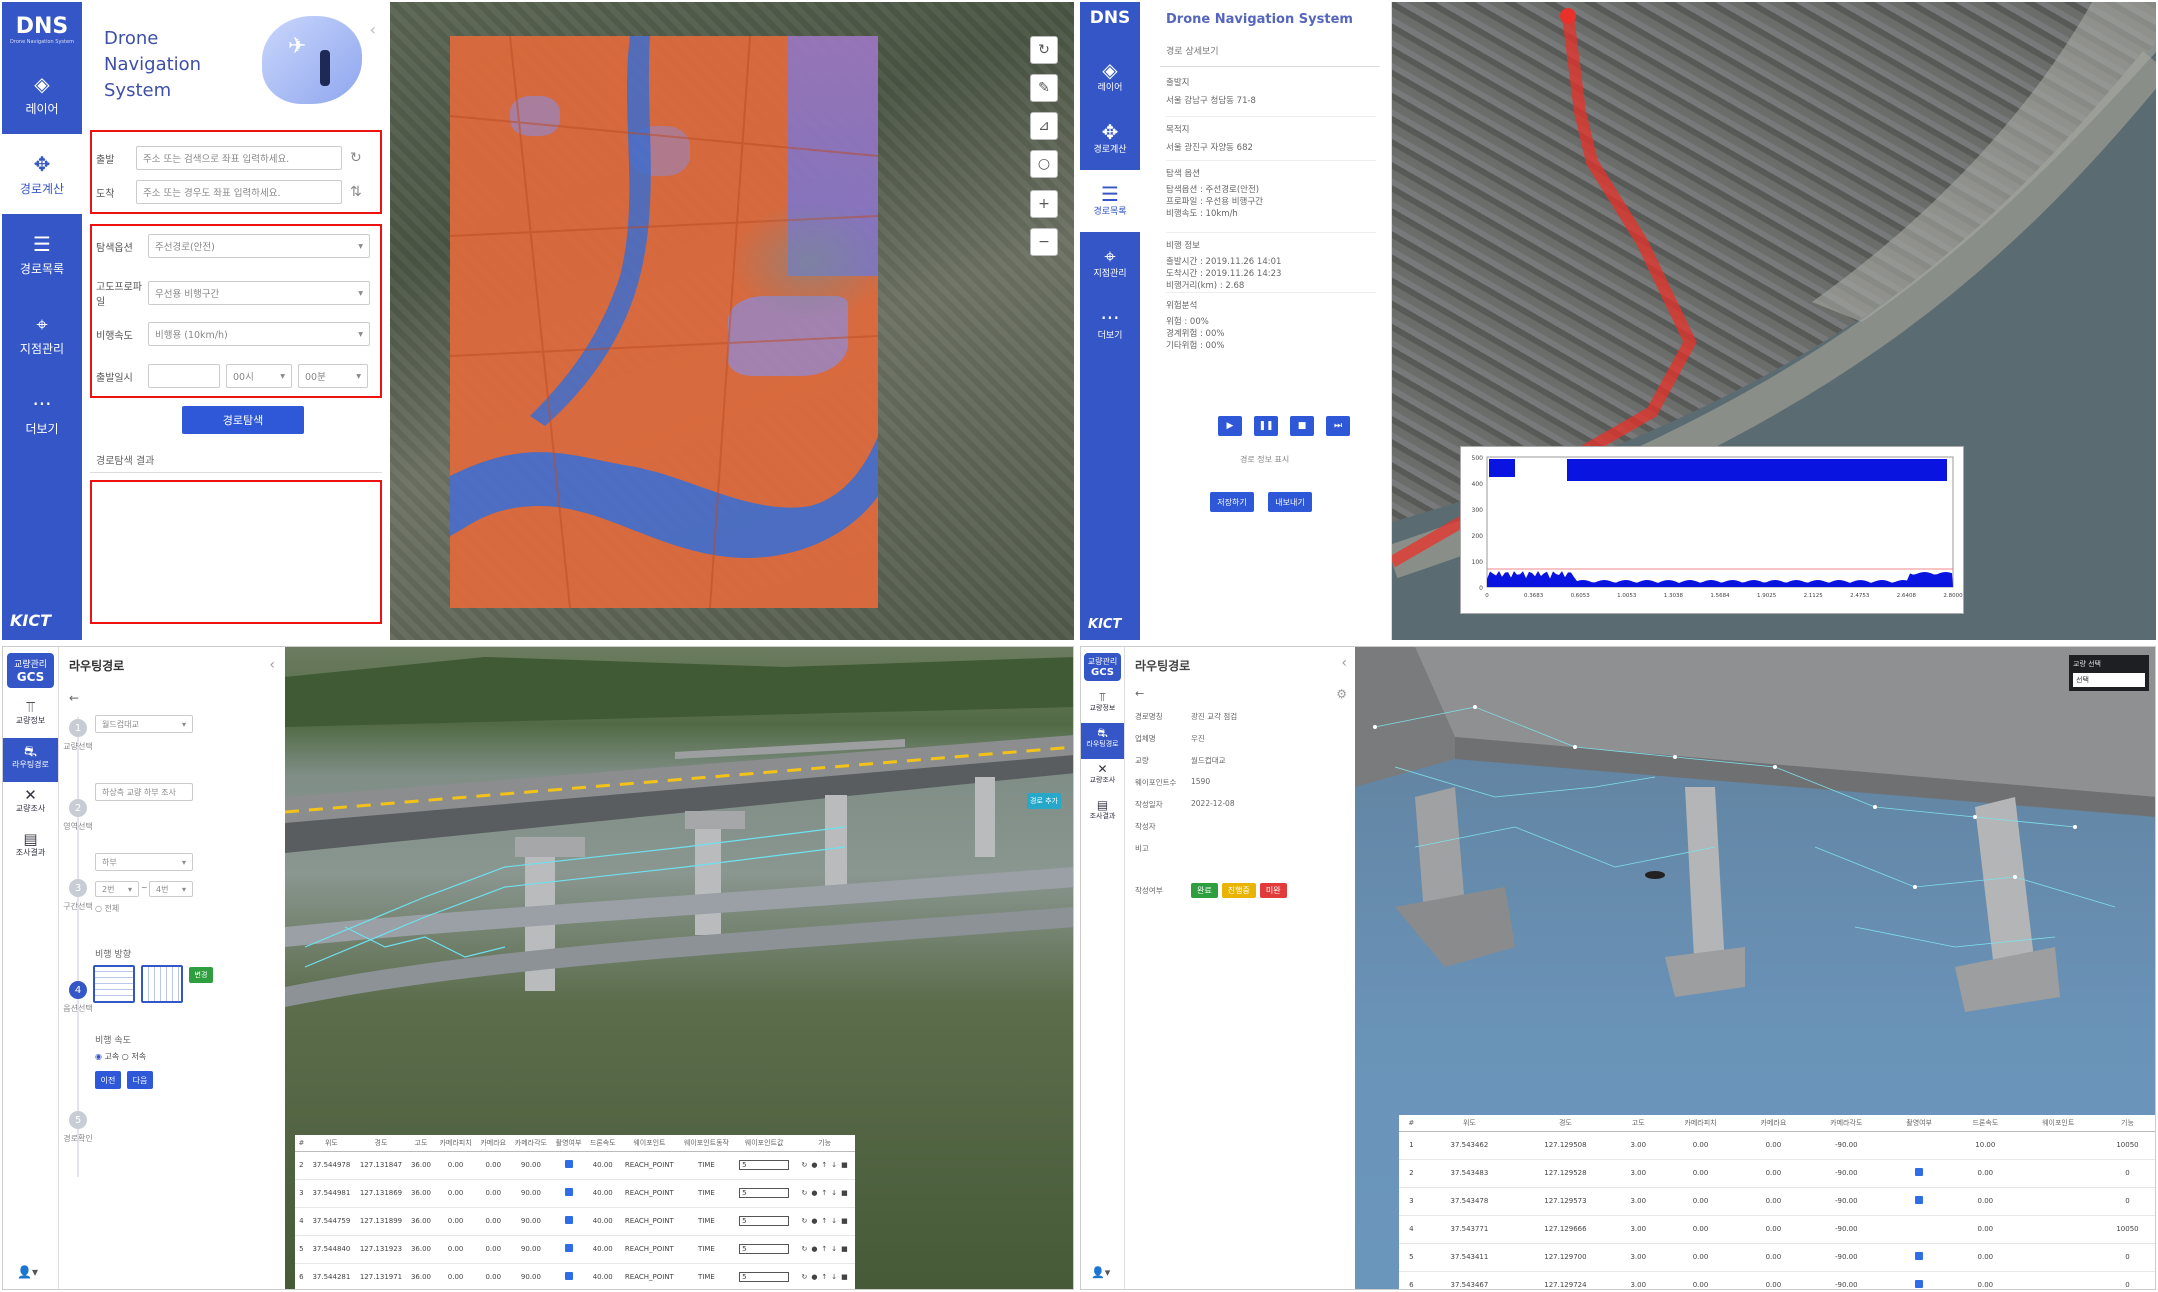 The height and width of the screenshot is (1292, 2158). What do you see at coordinates (114, 984) in the screenshot?
I see `direction-horizontal-option` at bounding box center [114, 984].